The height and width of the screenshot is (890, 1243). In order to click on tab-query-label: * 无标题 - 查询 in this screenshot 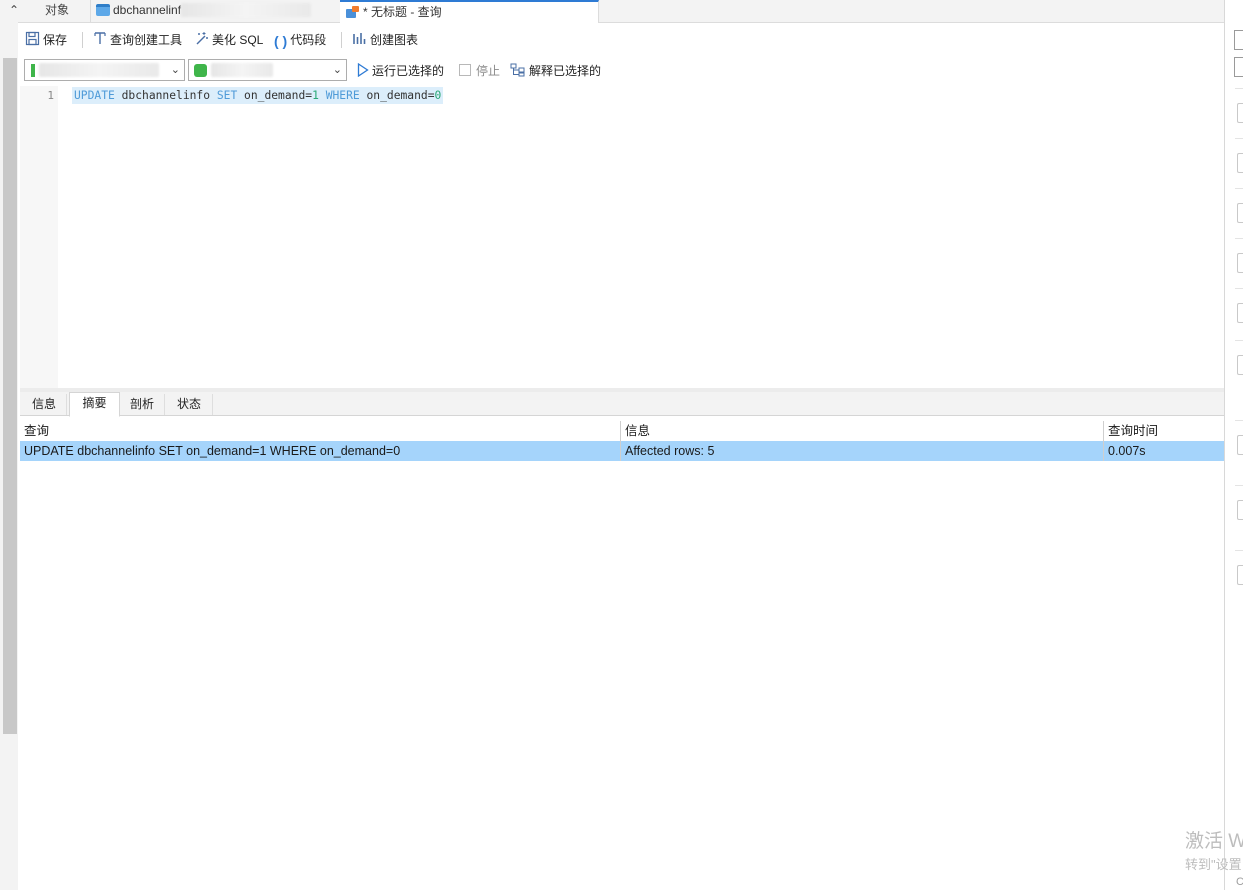, I will do `click(402, 12)`.